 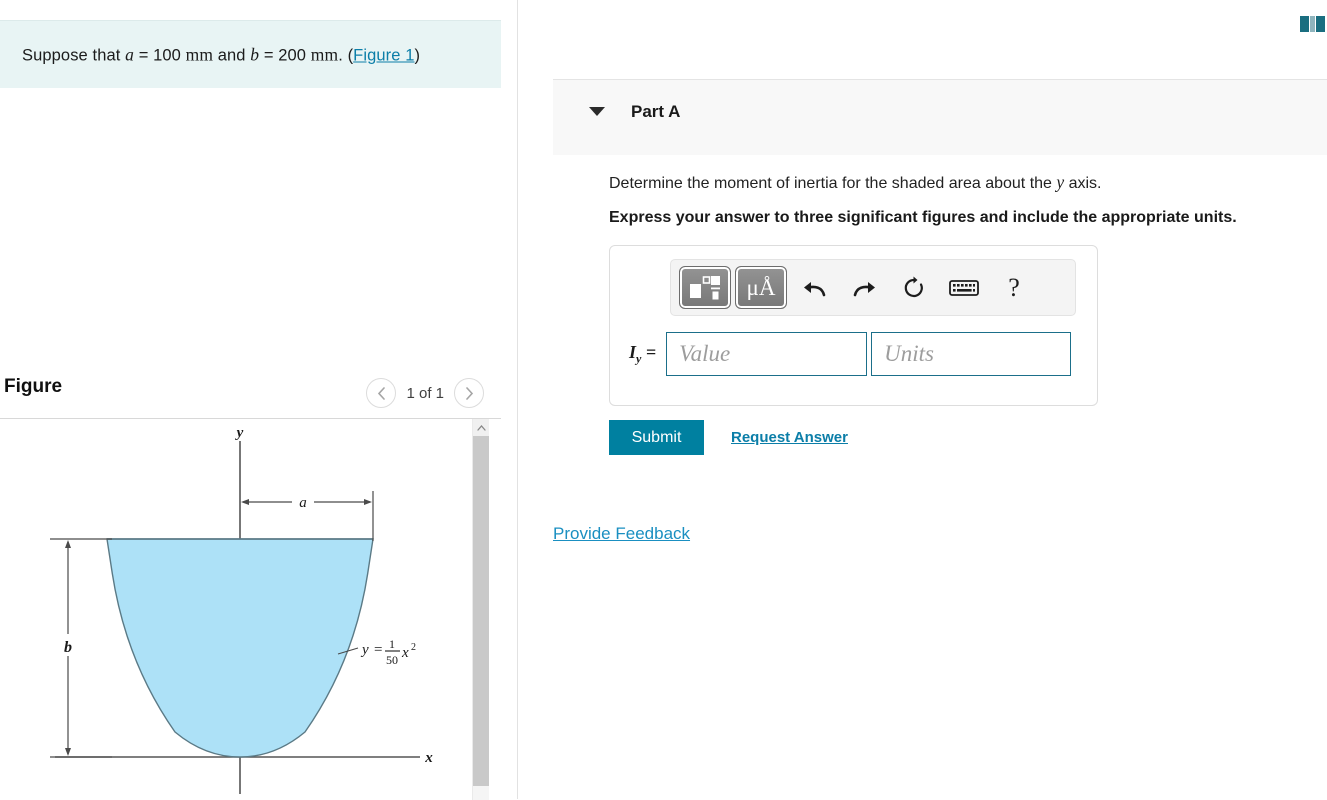 I want to click on redo-arrow-icon, so click(x=864, y=287).